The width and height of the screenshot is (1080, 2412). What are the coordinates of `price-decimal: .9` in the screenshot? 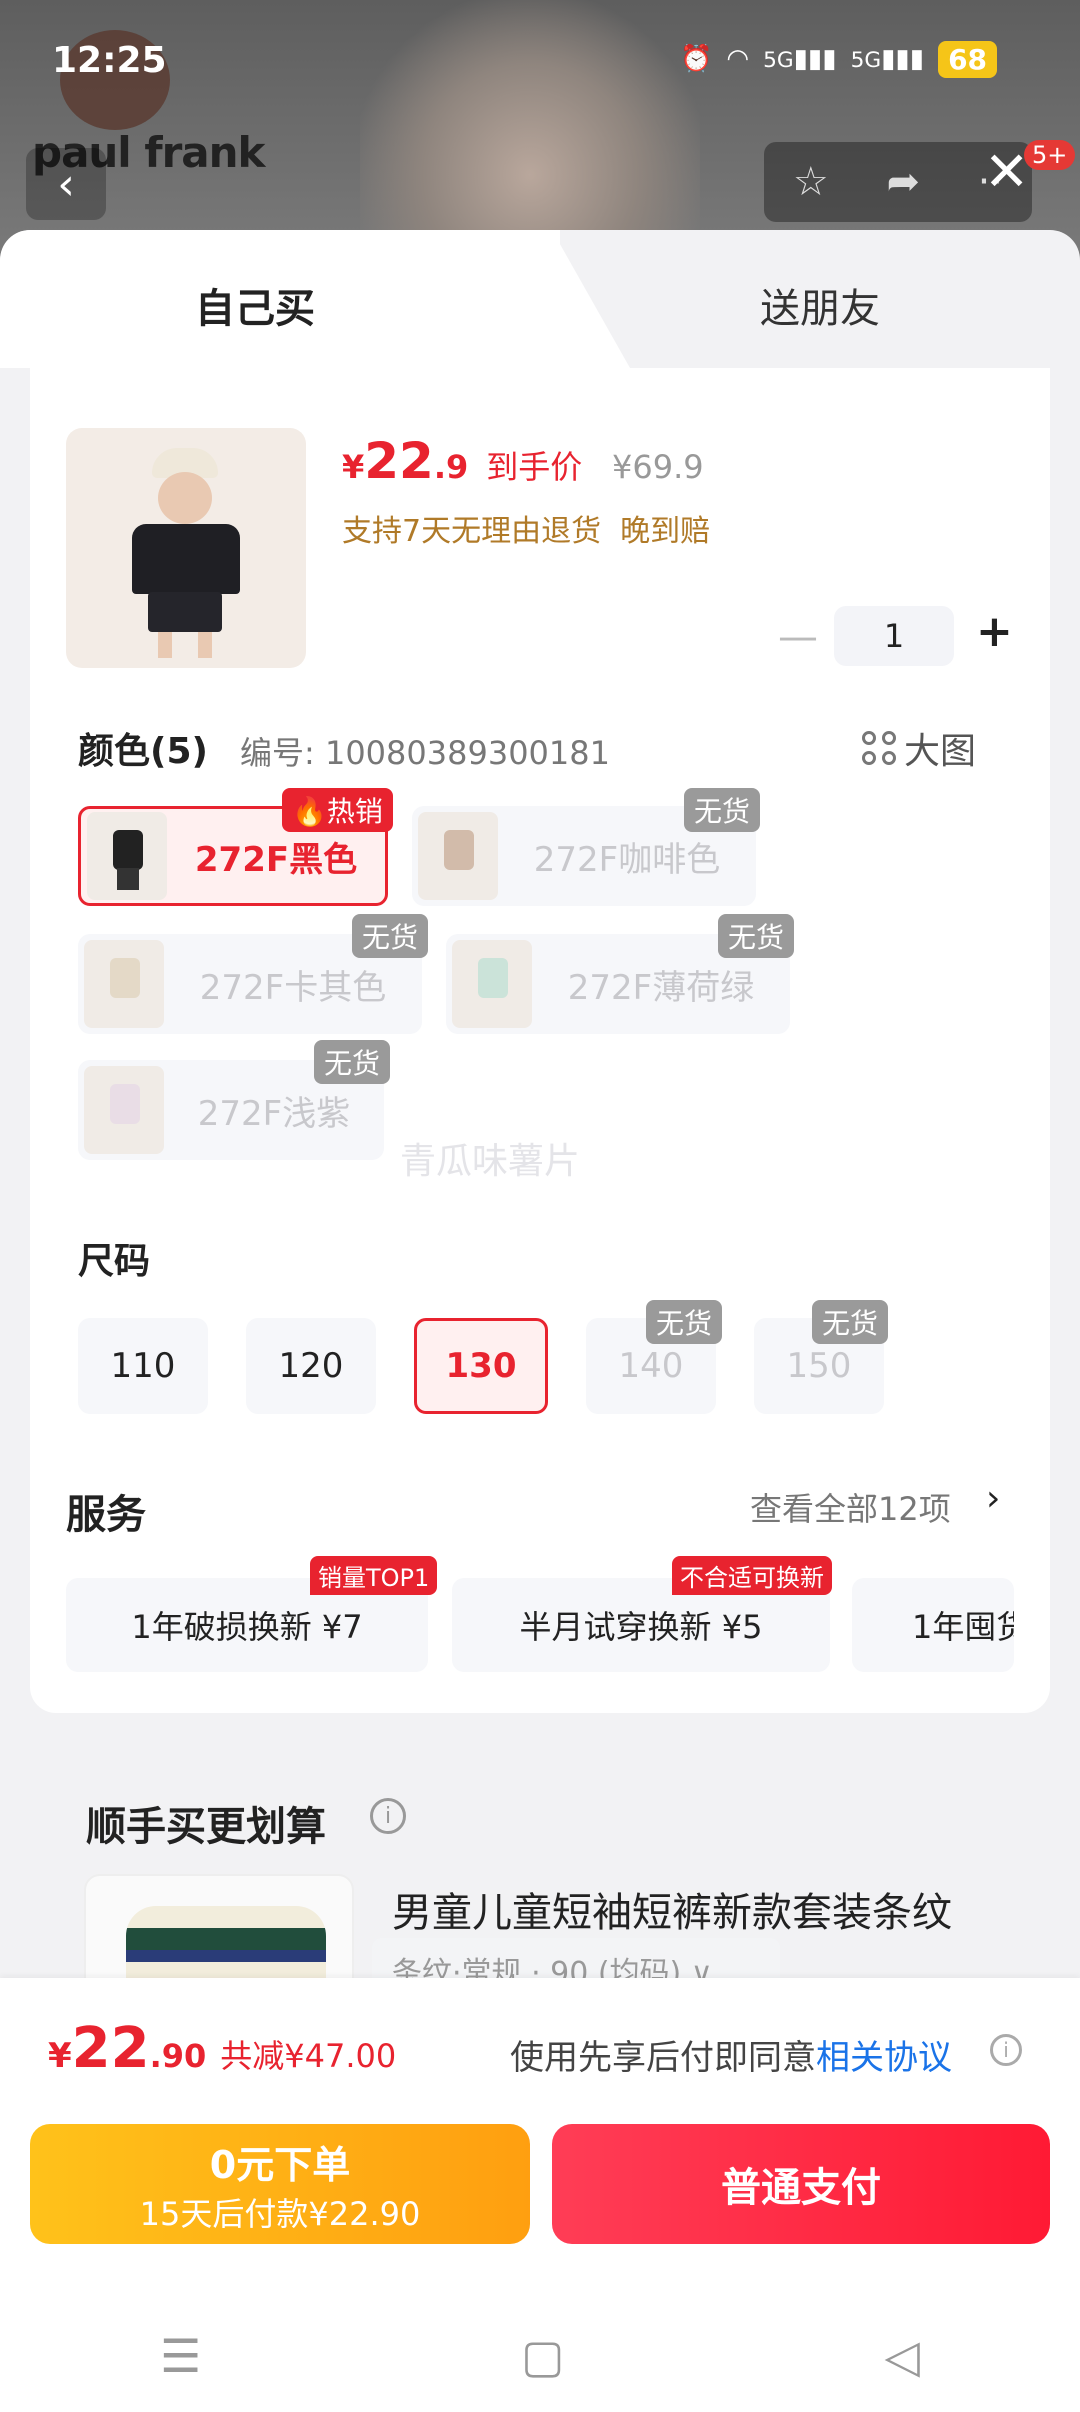 It's located at (451, 467).